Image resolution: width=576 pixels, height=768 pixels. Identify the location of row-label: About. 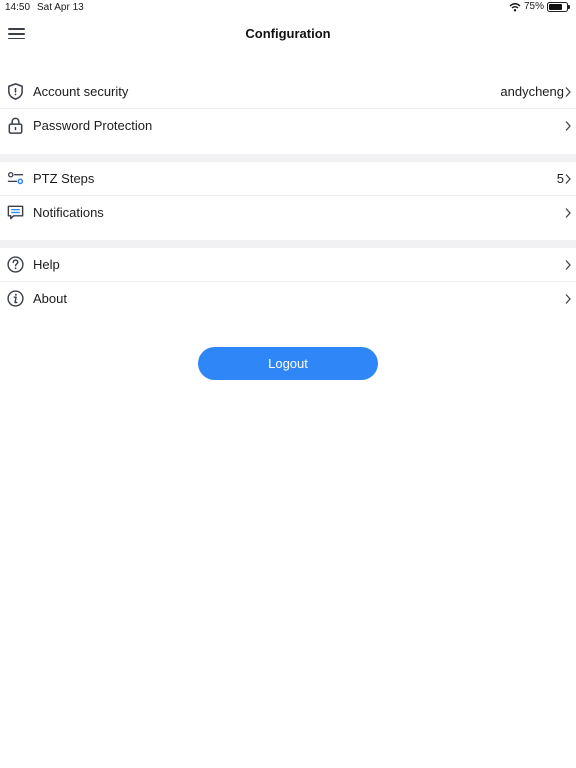
(50, 298).